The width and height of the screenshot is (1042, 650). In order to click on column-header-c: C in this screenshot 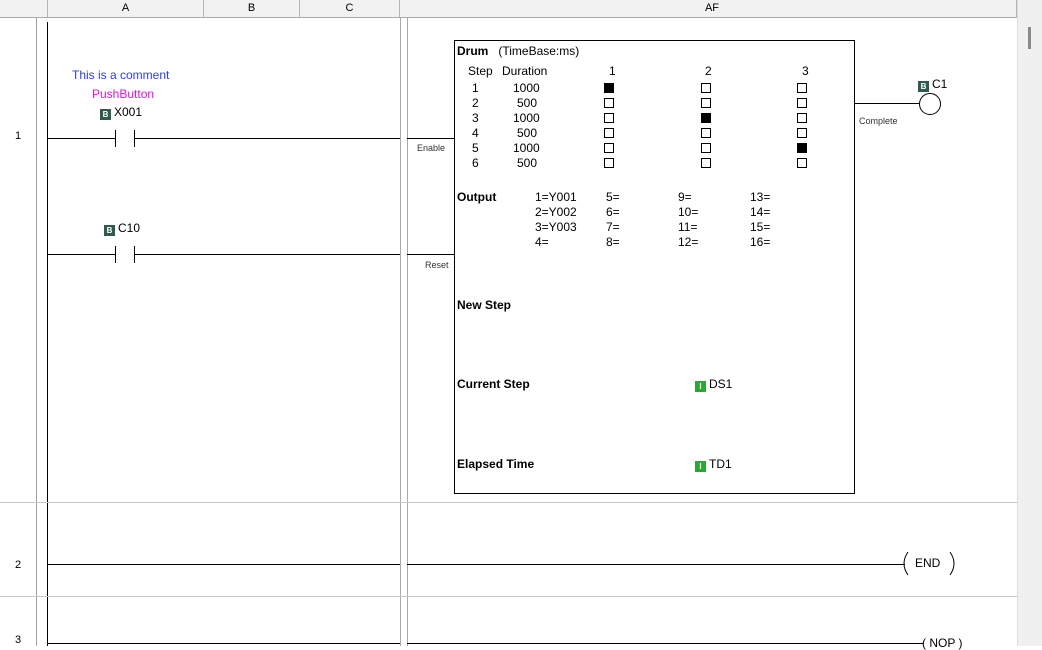, I will do `click(350, 8)`.